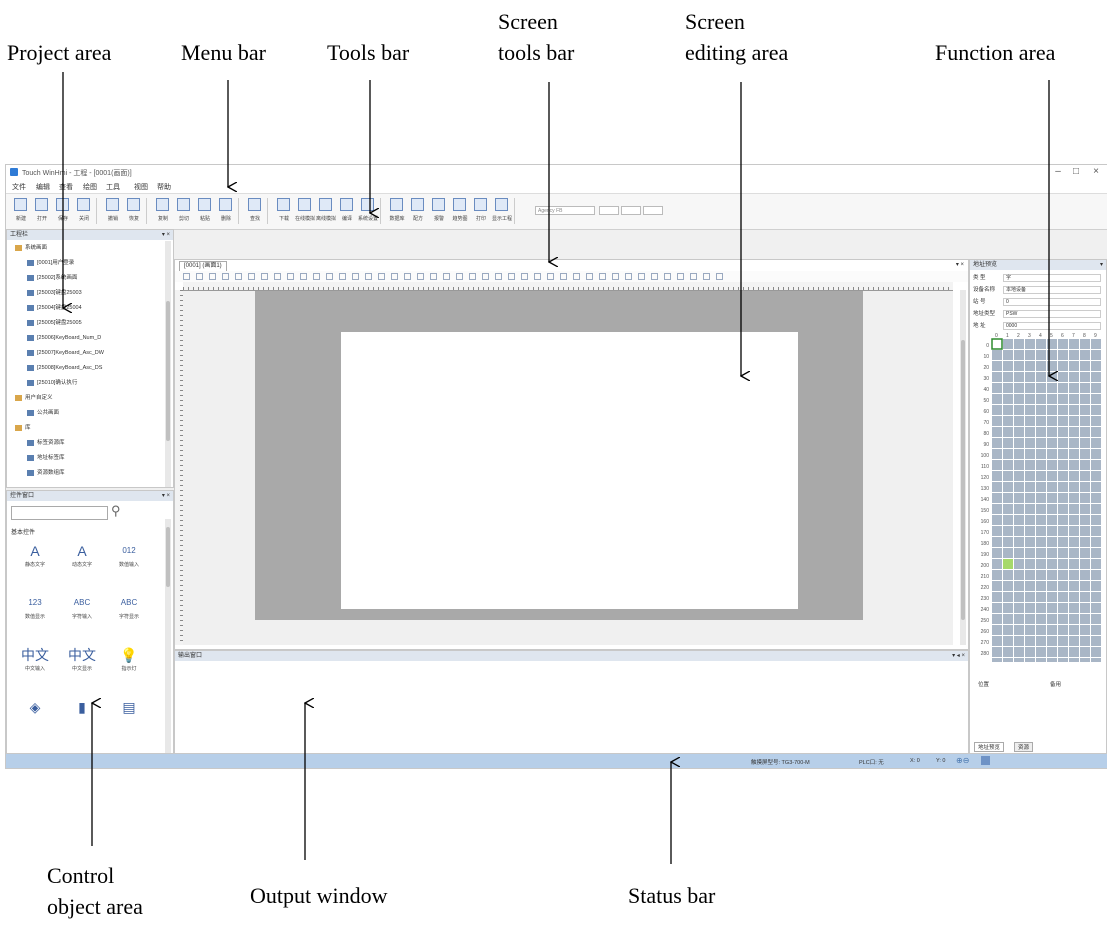 This screenshot has width=1107, height=934. Describe the element at coordinates (84, 211) in the screenshot. I see `close-file-button: 关闭` at that location.